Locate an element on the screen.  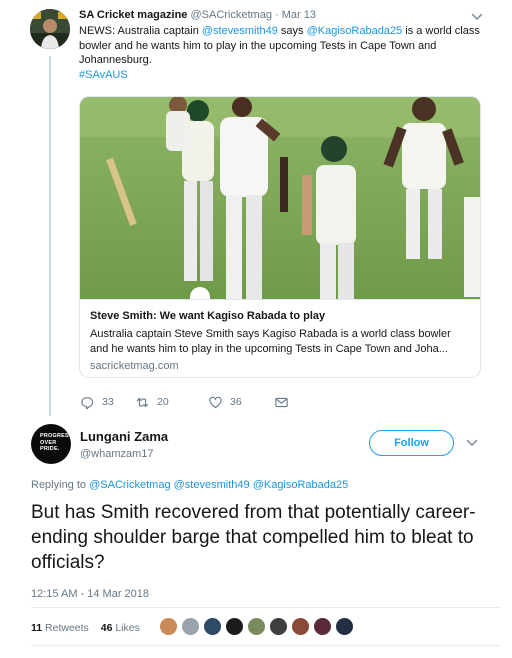
avatar-text-line: PROGRESS is located at coordinates (55, 436).